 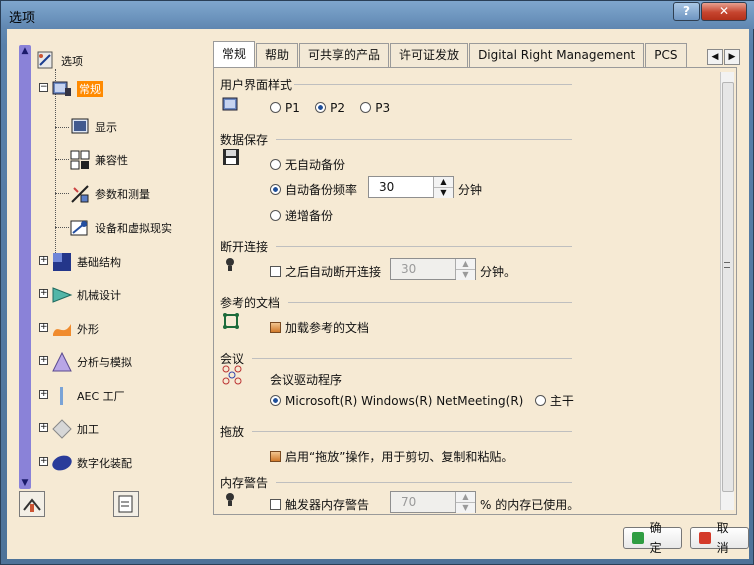 What do you see at coordinates (25, 51) in the screenshot?
I see `tree-scroll-up: ▲` at bounding box center [25, 51].